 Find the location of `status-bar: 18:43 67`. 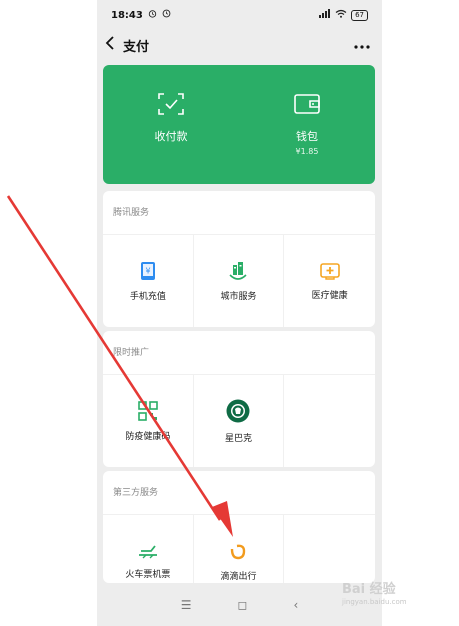

status-bar: 18:43 67 is located at coordinates (239, 15).